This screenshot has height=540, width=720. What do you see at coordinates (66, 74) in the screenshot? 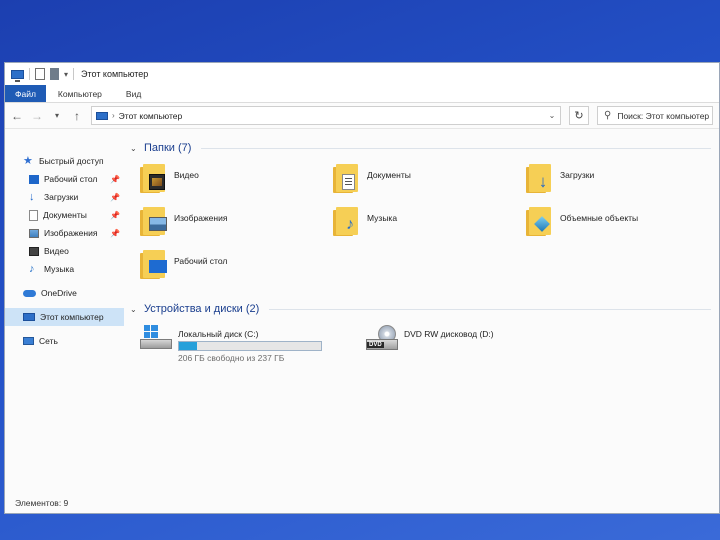
I see `customize-toolbar-chevron-icon: ▾` at bounding box center [66, 74].